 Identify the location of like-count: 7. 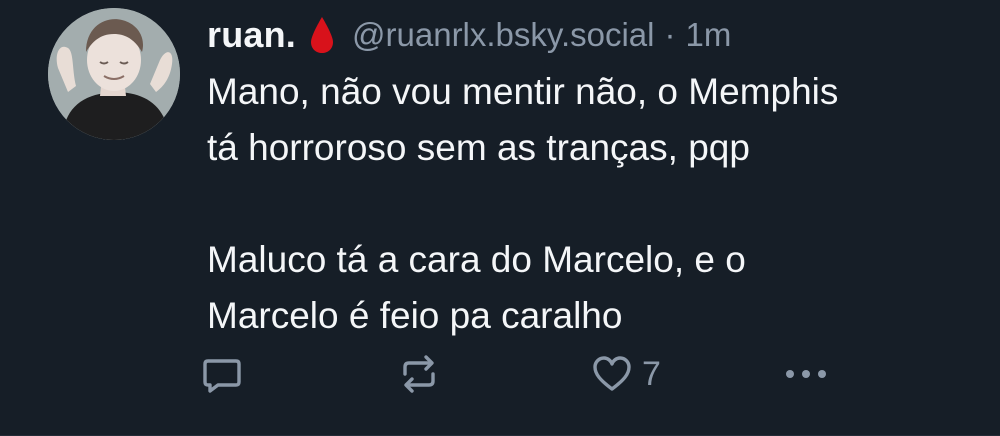
(651, 373).